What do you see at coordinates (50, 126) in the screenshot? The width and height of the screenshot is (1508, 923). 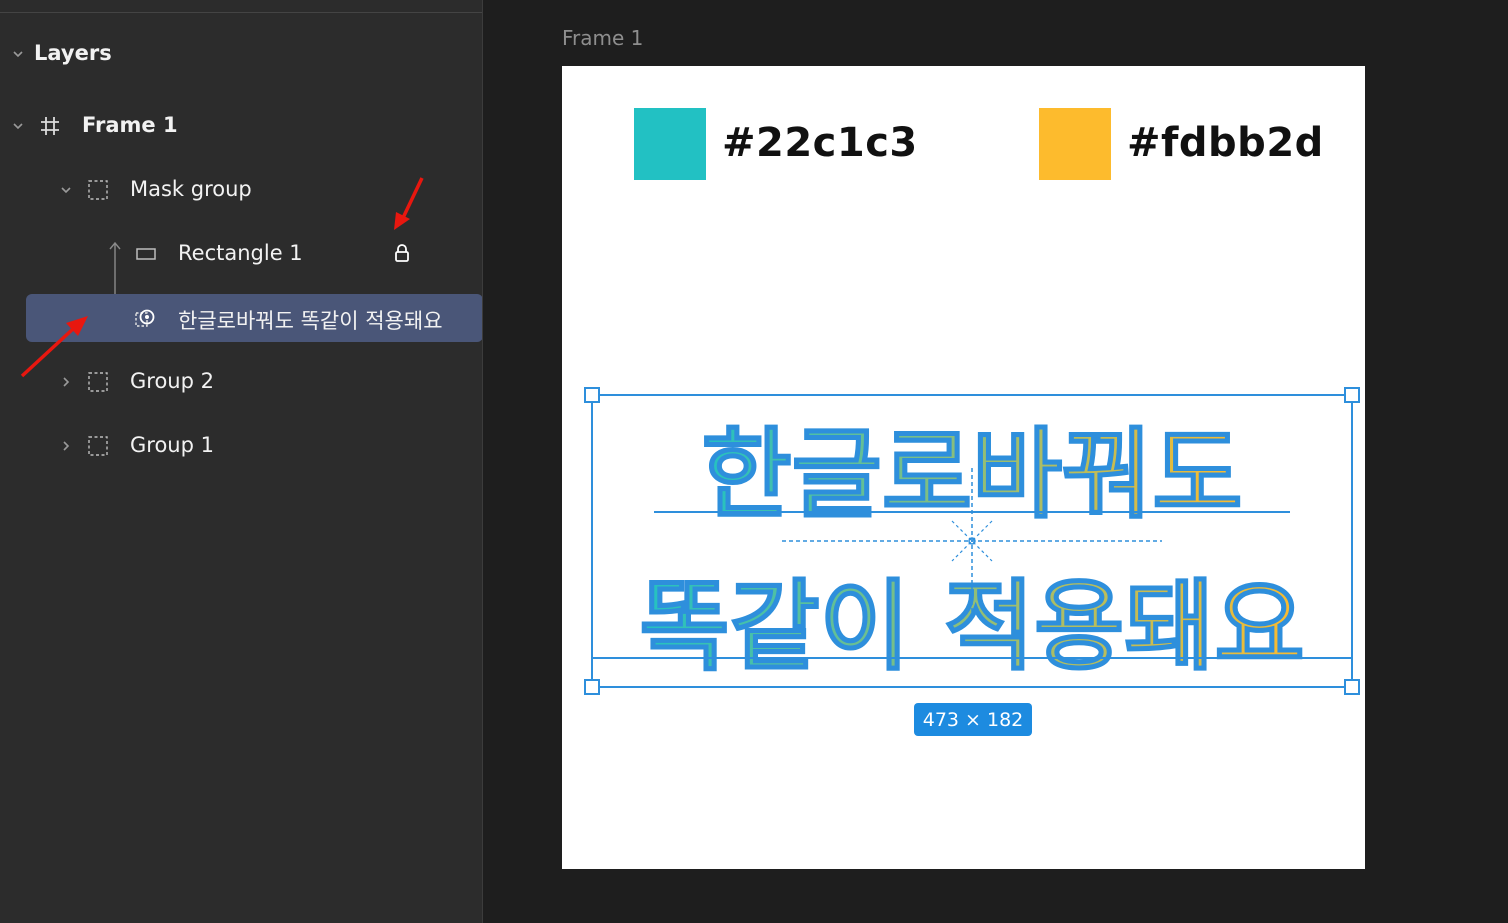 I see `frame-hash-icon` at bounding box center [50, 126].